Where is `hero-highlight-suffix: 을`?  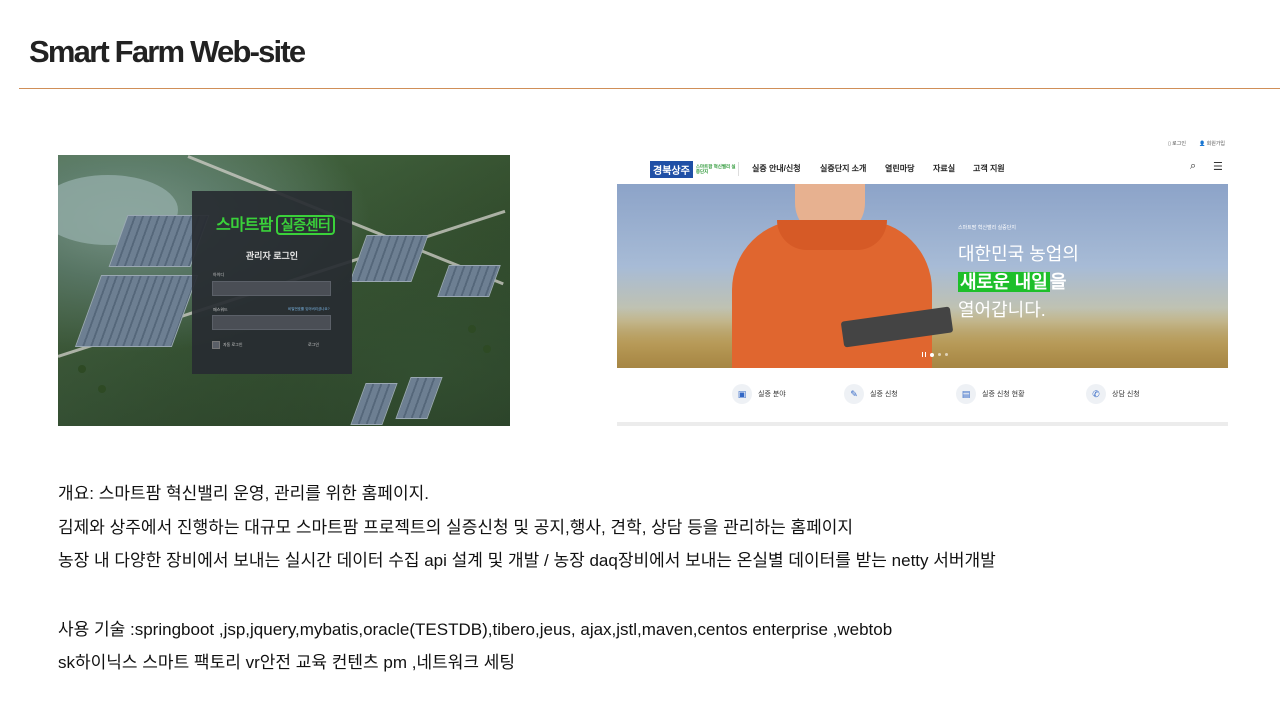 hero-highlight-suffix: 을 is located at coordinates (1058, 282).